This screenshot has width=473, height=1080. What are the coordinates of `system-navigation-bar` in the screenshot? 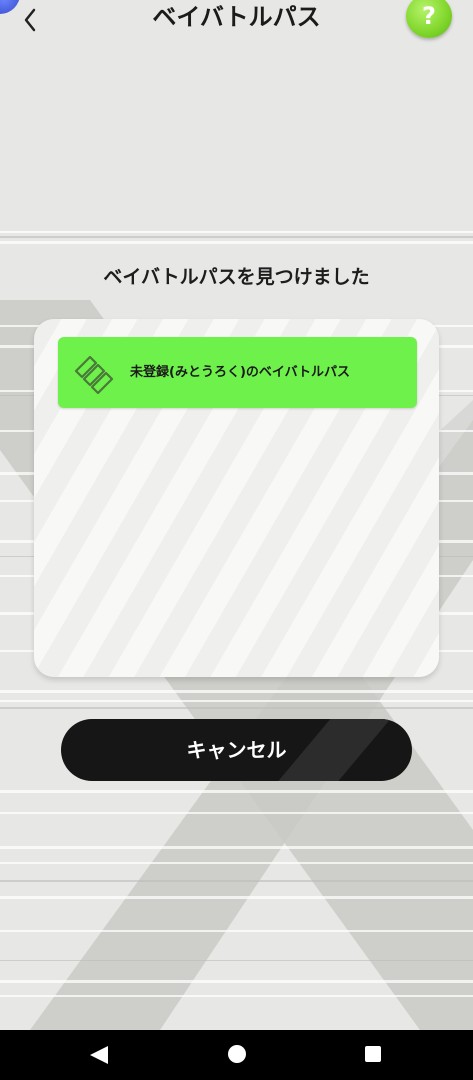 It's located at (236, 1055).